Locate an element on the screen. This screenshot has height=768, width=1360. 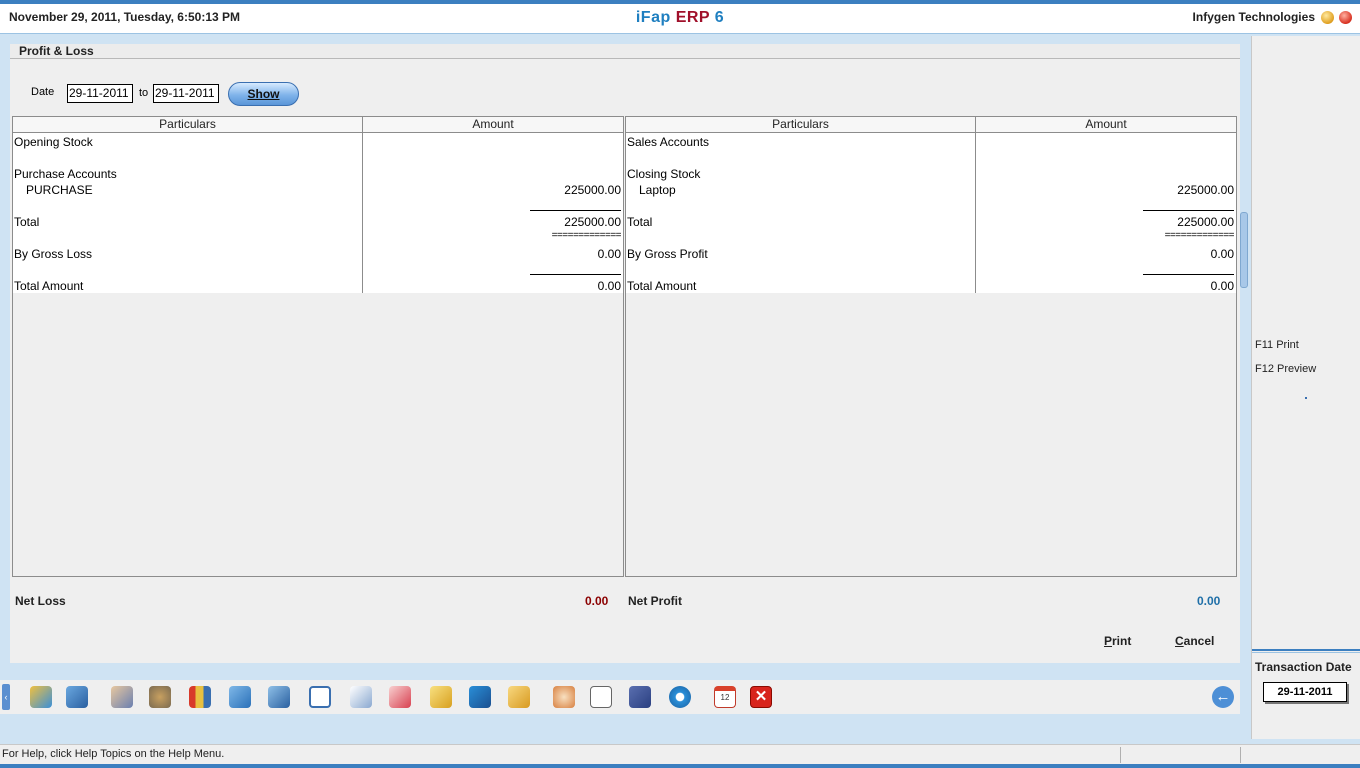
sales-accounts-label: Sales Accounts is located at coordinates (668, 142).